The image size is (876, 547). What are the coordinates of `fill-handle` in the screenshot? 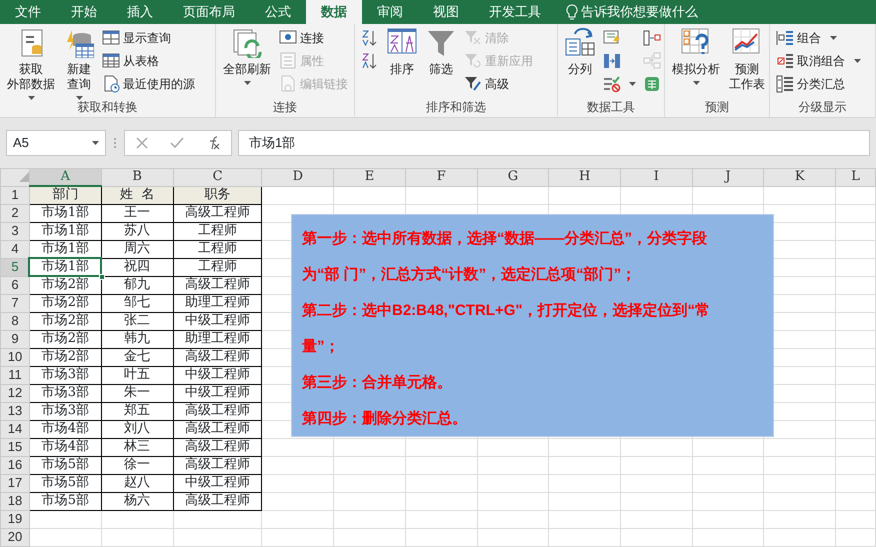 It's located at (101, 277).